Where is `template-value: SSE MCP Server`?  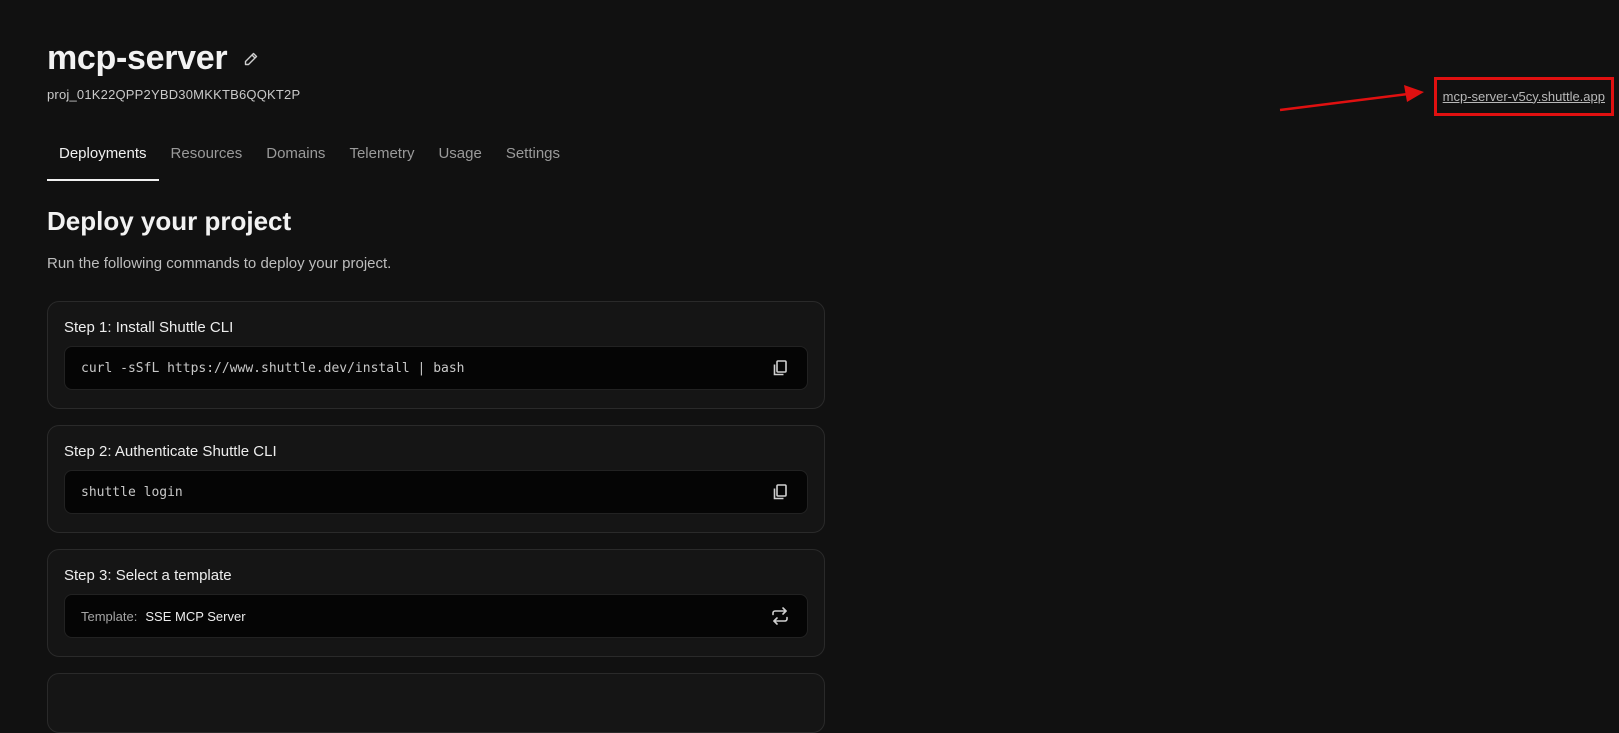 template-value: SSE MCP Server is located at coordinates (195, 616).